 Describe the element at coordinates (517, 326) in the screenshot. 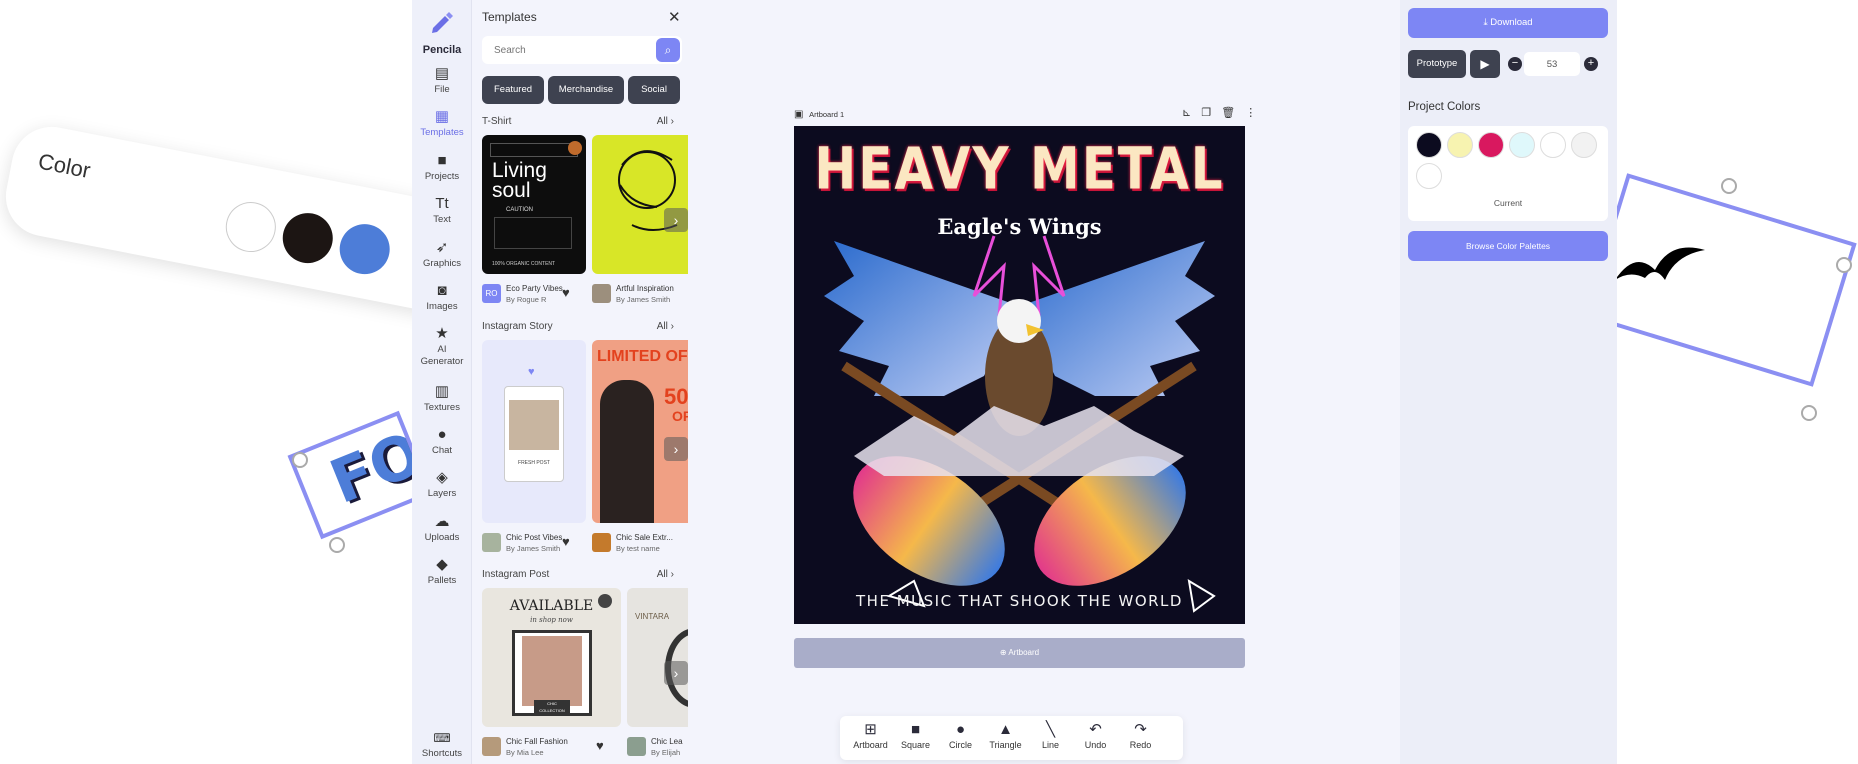

I see `section-title: Instagram Story` at that location.